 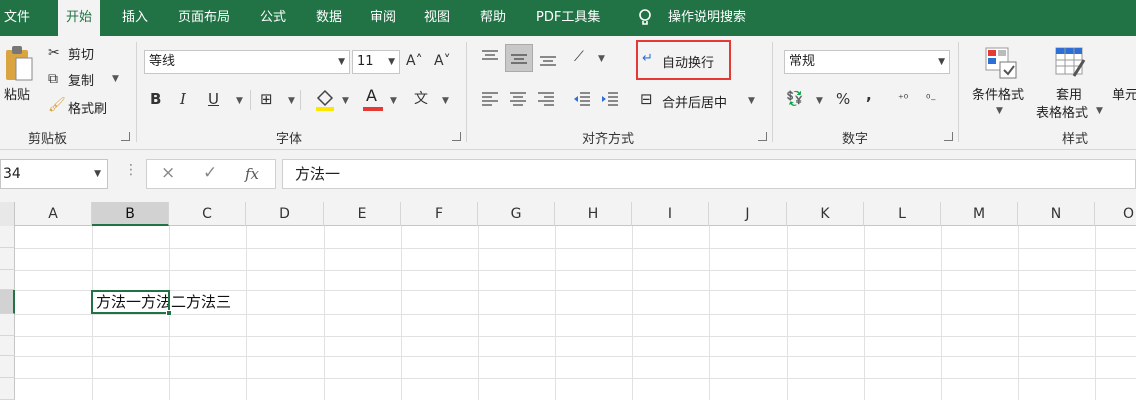 I want to click on phonetic-dropdown-icon: ▼, so click(x=445, y=101).